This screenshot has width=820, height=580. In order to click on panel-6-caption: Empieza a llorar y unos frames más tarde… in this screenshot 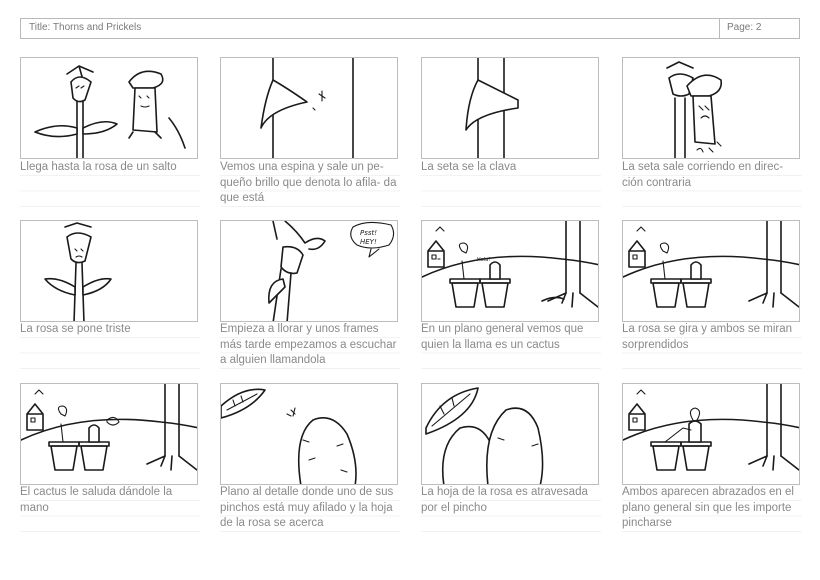, I will do `click(310, 345)`.